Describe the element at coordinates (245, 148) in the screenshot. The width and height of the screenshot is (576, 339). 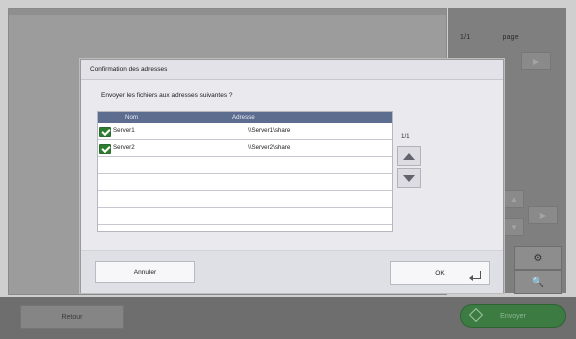
I see `table-row: Server2 \\Server2\share` at that location.